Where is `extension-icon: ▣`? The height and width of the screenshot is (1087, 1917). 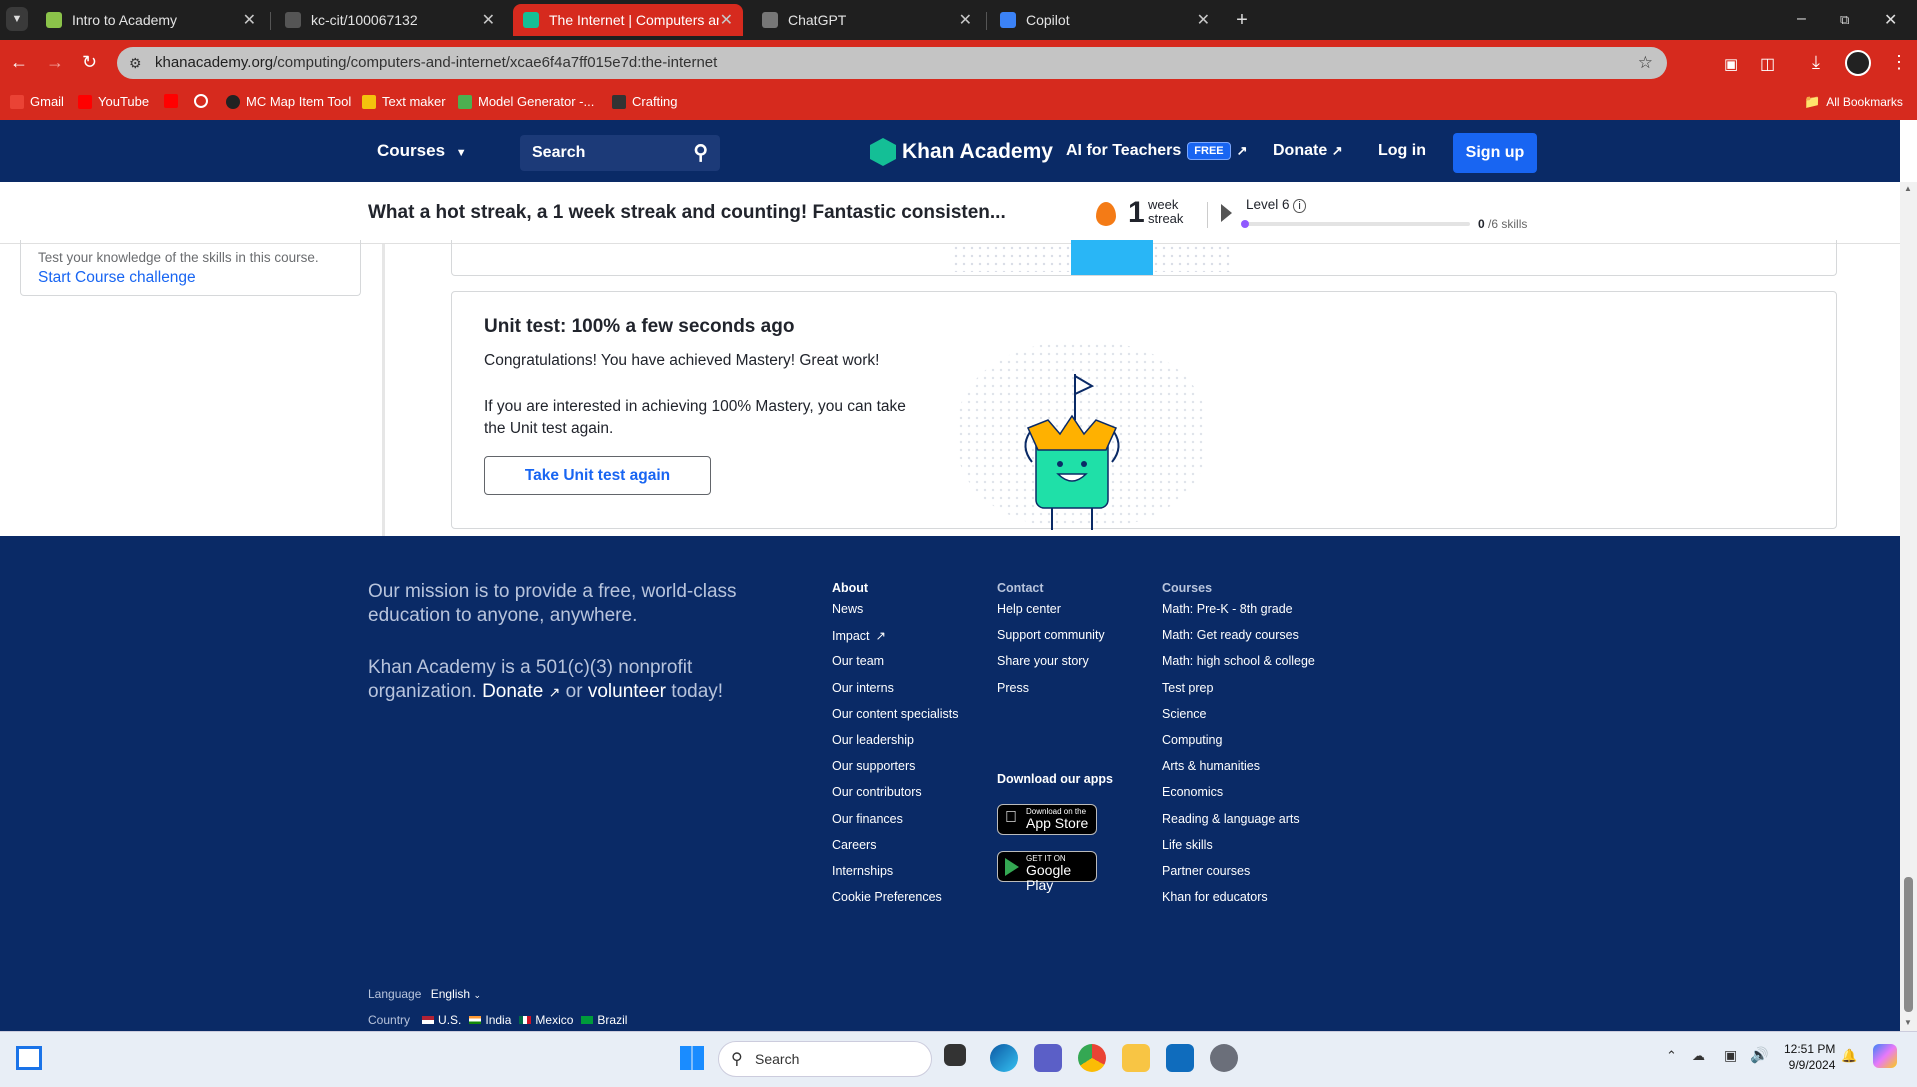 extension-icon: ▣ is located at coordinates (1731, 64).